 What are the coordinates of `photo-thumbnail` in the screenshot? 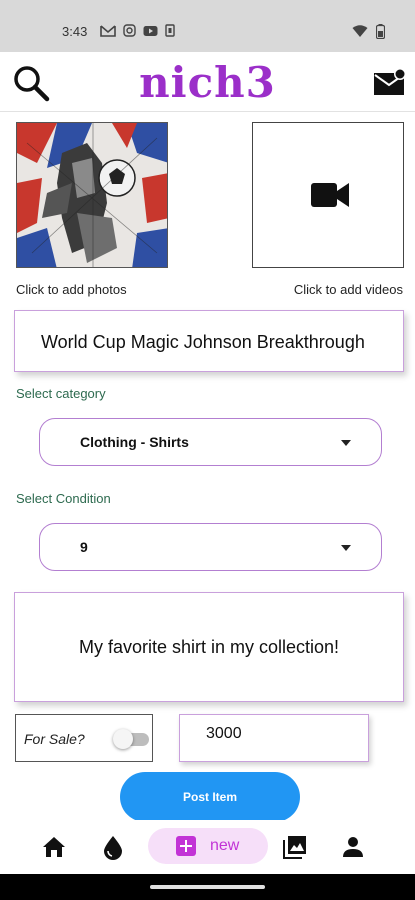 It's located at (92, 195).